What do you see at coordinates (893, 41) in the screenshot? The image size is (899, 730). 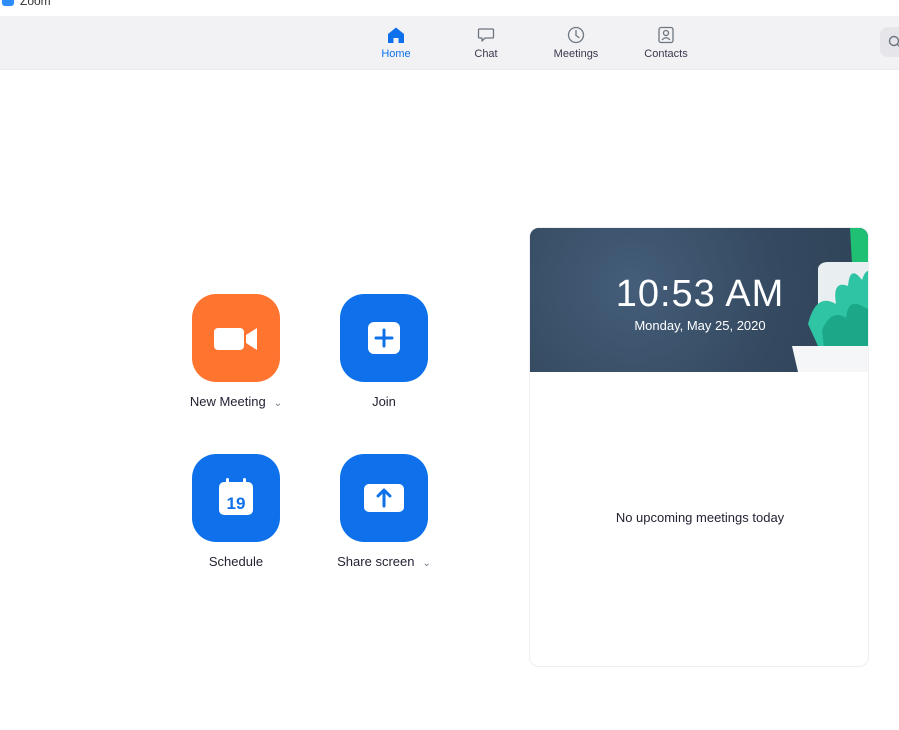 I see `search-icon` at bounding box center [893, 41].